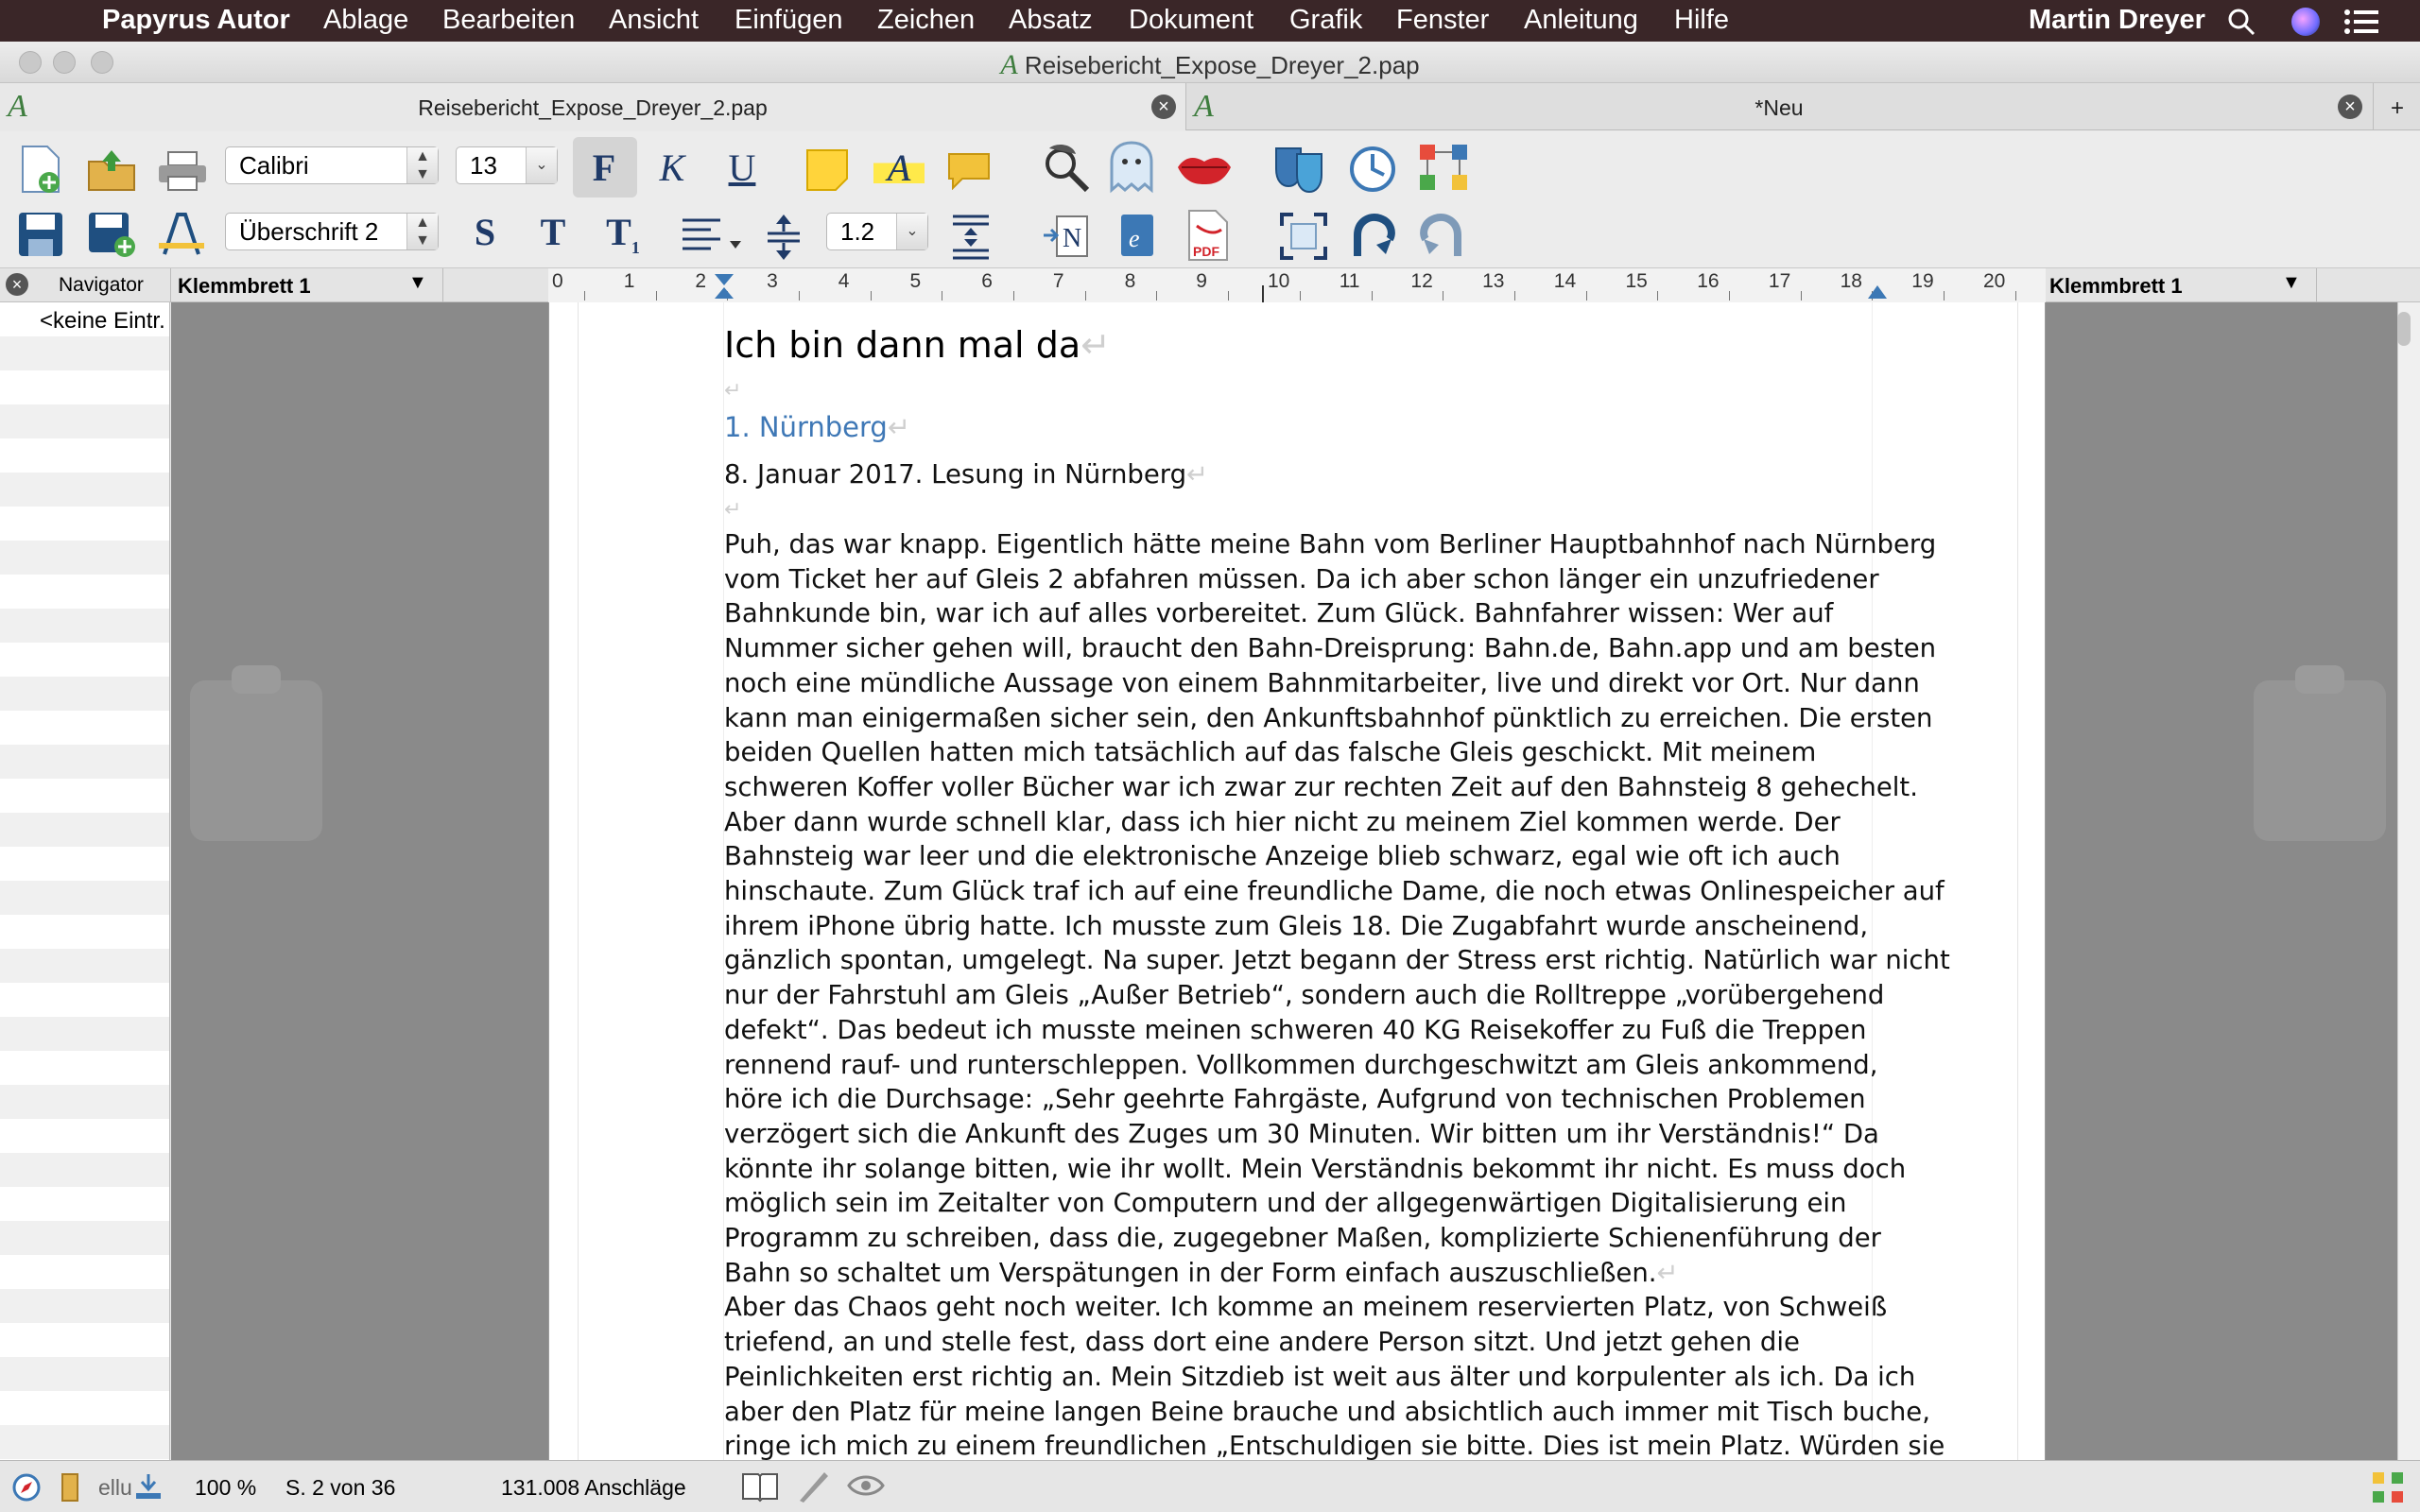  What do you see at coordinates (827, 170) in the screenshot?
I see `sticky-note-icon` at bounding box center [827, 170].